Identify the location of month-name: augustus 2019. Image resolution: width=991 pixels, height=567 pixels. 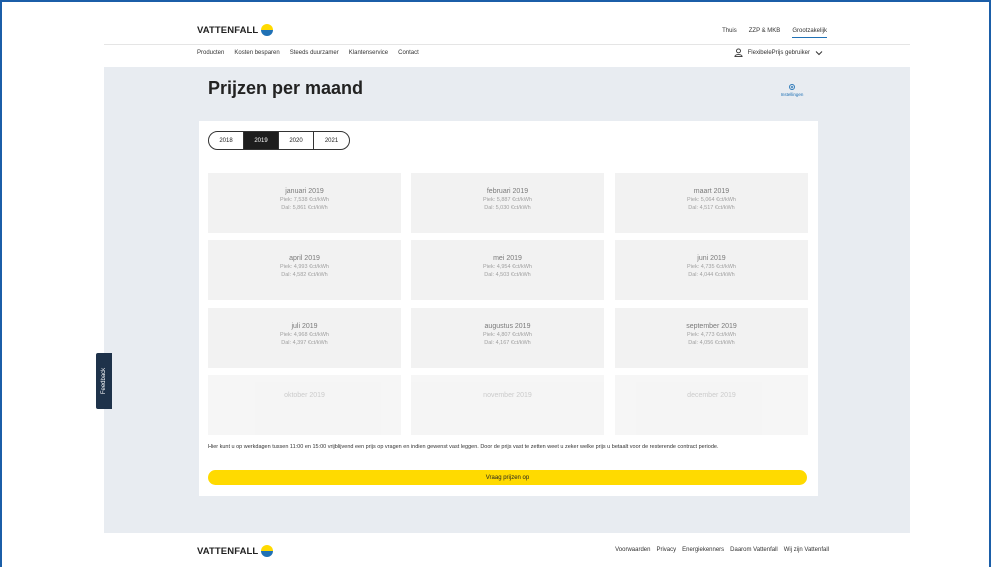
(507, 326).